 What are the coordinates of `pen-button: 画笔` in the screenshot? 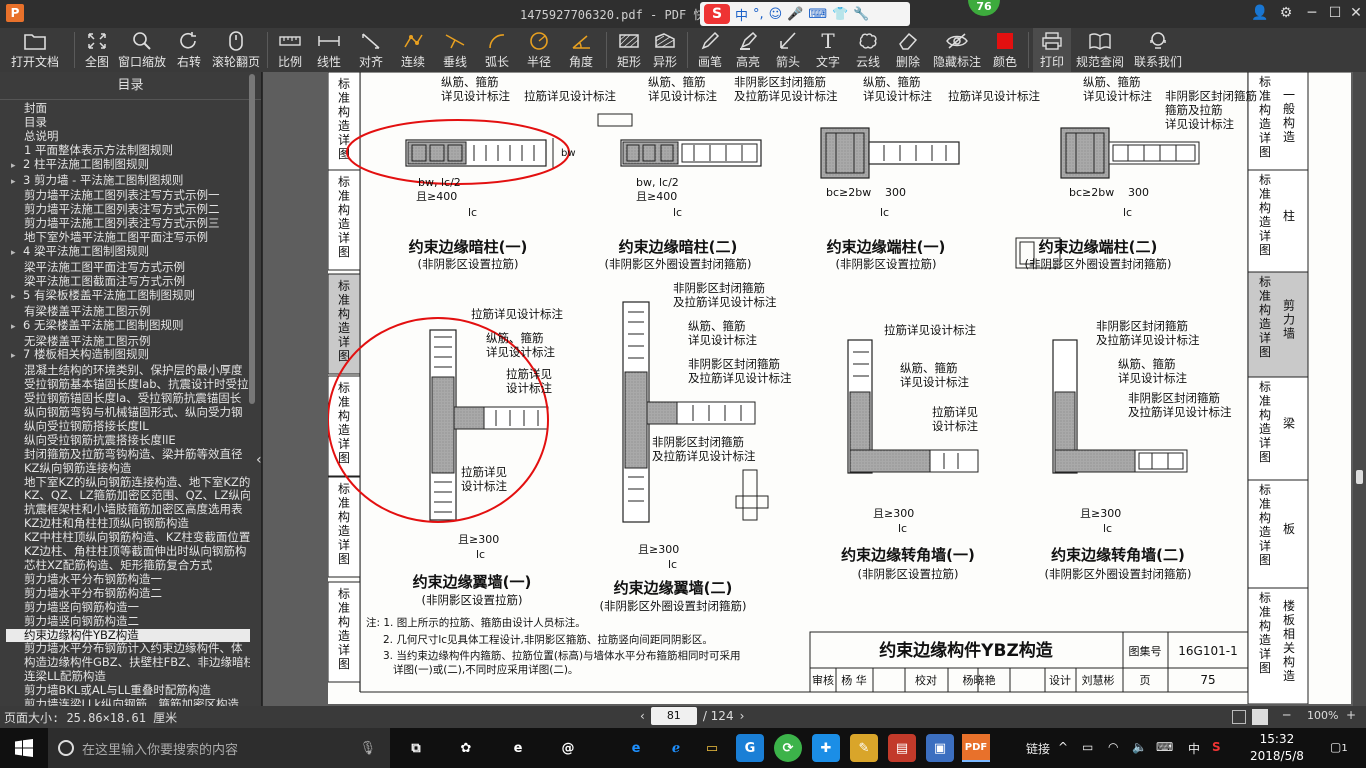 It's located at (710, 50).